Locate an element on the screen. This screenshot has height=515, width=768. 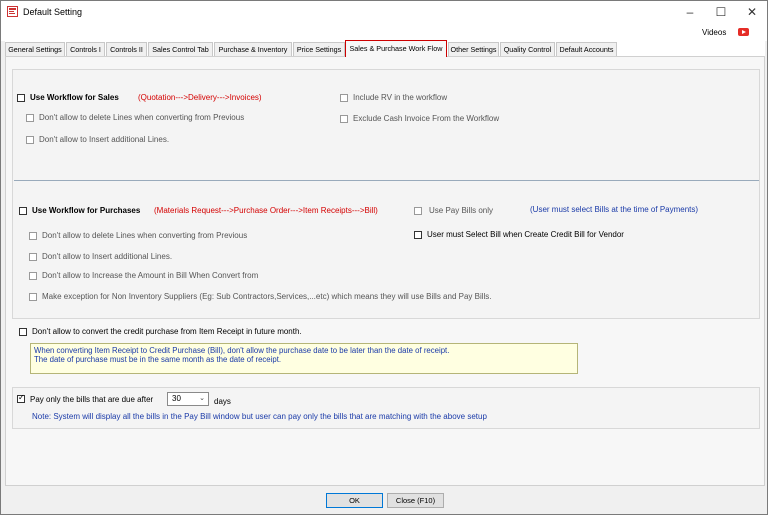
maximize-icon: ☐ is located at coordinates (721, 12).